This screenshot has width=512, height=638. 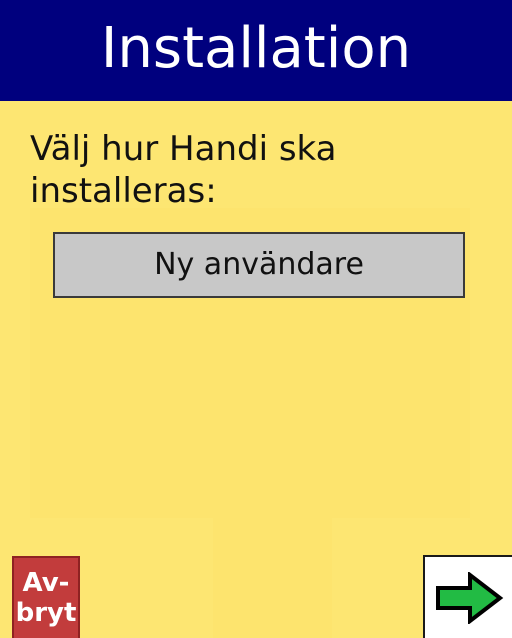 I want to click on right-arrow-icon, so click(x=469, y=597).